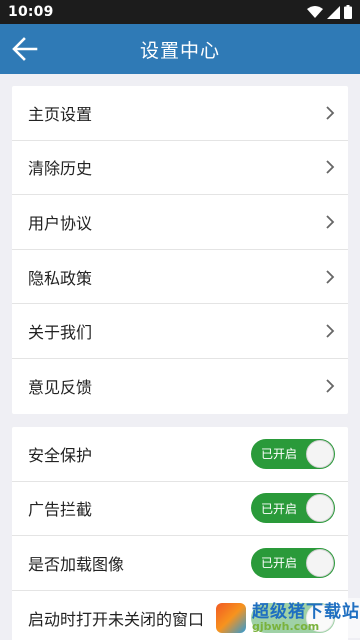  Describe the element at coordinates (116, 620) in the screenshot. I see `toggle-row-label: 启动时打开未关闭的窗口` at that location.